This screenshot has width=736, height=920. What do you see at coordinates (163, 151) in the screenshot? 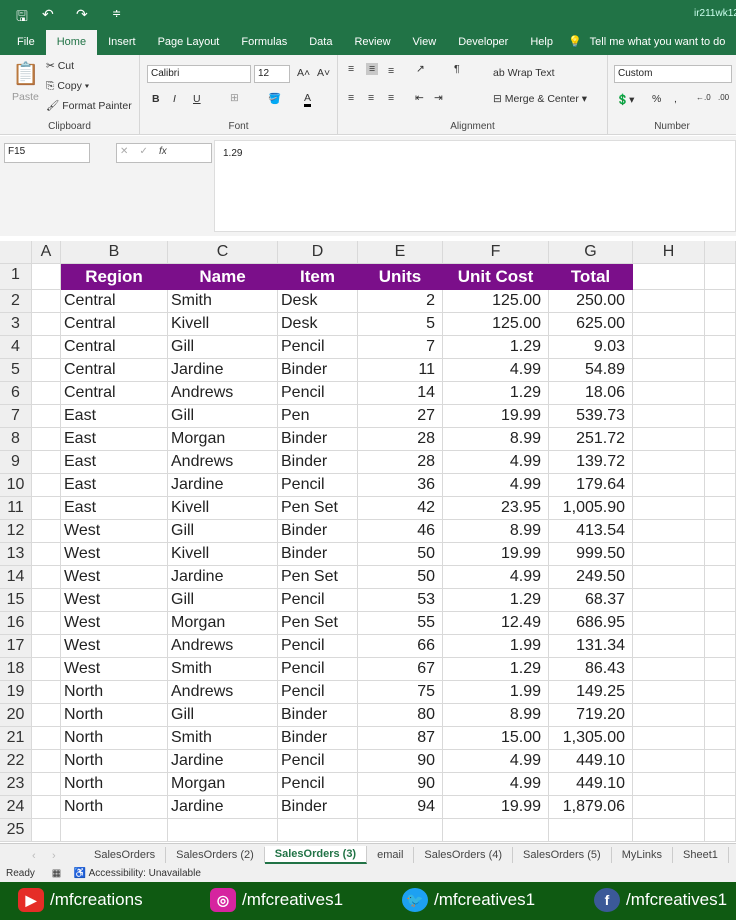
I see `insert-function-icon: fx` at bounding box center [163, 151].